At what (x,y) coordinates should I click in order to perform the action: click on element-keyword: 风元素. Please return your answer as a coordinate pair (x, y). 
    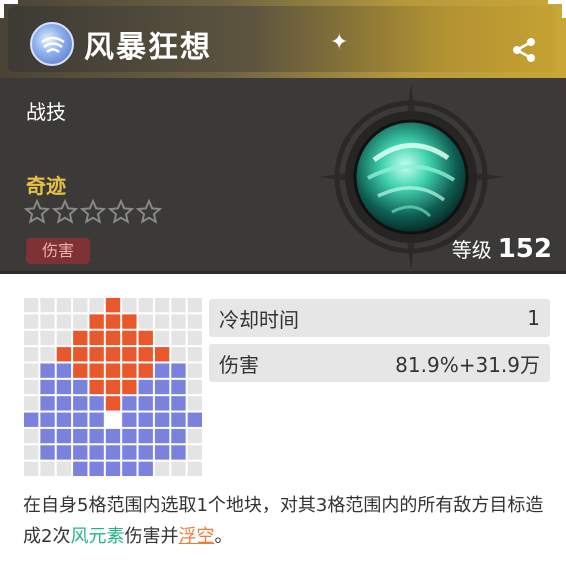
    Looking at the image, I should click on (97, 536).